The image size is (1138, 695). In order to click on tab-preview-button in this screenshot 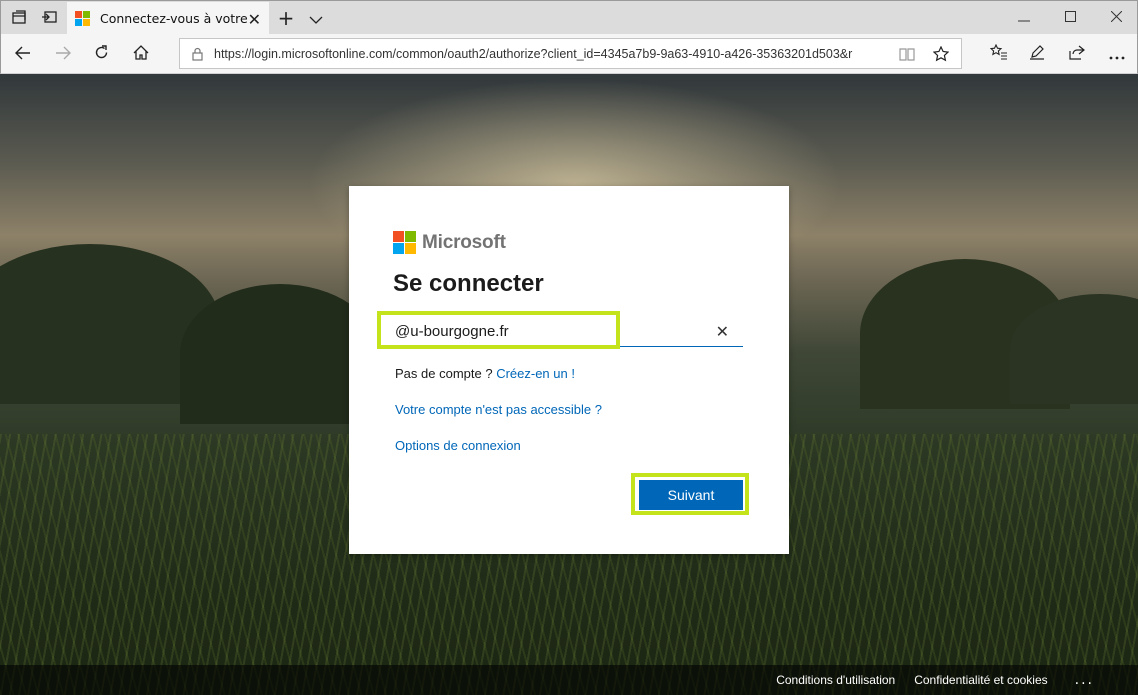, I will do `click(316, 18)`.